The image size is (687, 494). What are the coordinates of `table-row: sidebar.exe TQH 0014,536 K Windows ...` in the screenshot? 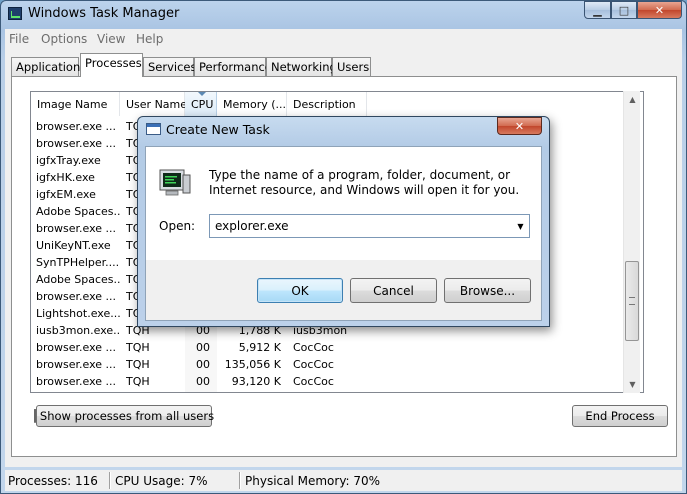 It's located at (331, 391).